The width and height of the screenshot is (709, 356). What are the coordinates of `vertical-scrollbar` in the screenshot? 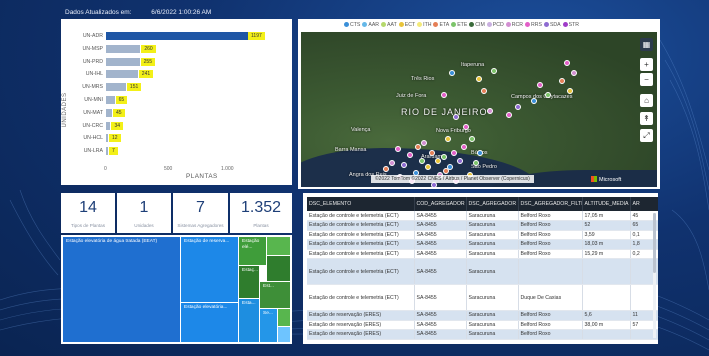 It's located at (654, 275).